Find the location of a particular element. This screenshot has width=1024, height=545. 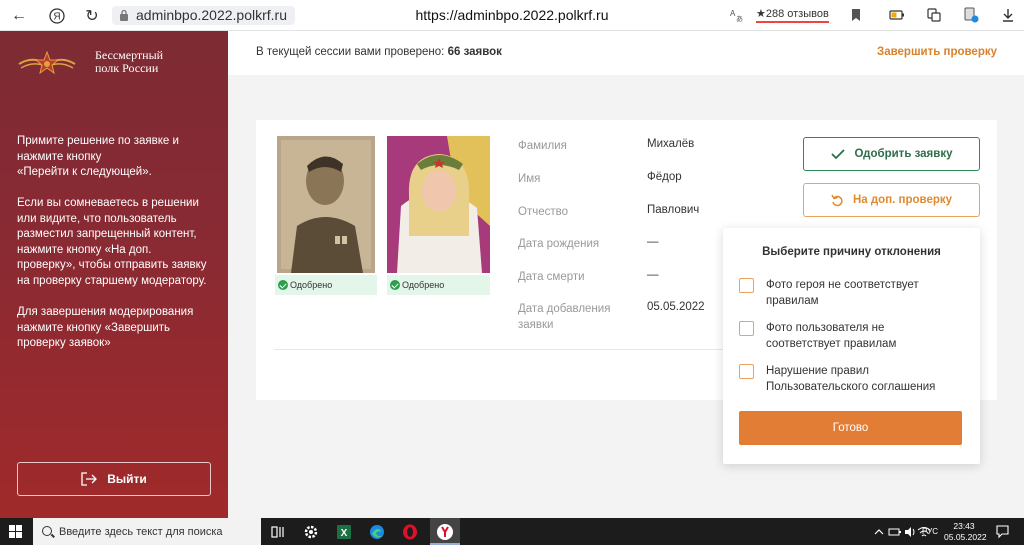

field-label-name: Имя is located at coordinates (529, 179).